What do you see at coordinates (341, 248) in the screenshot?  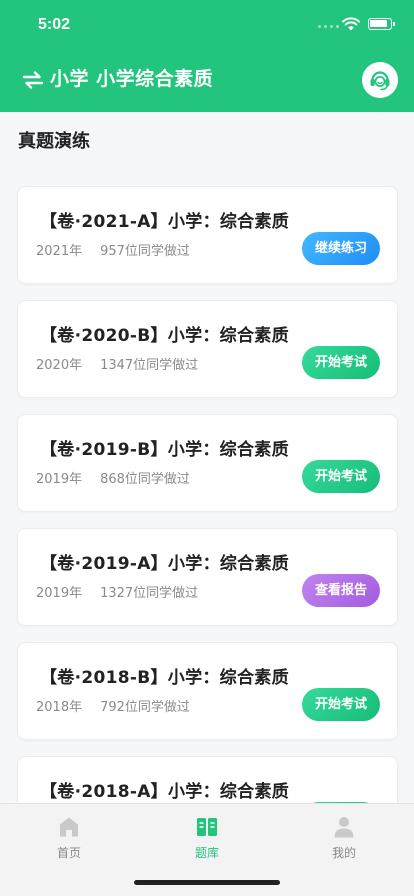 I see `continue-practice-button: 继续练习` at bounding box center [341, 248].